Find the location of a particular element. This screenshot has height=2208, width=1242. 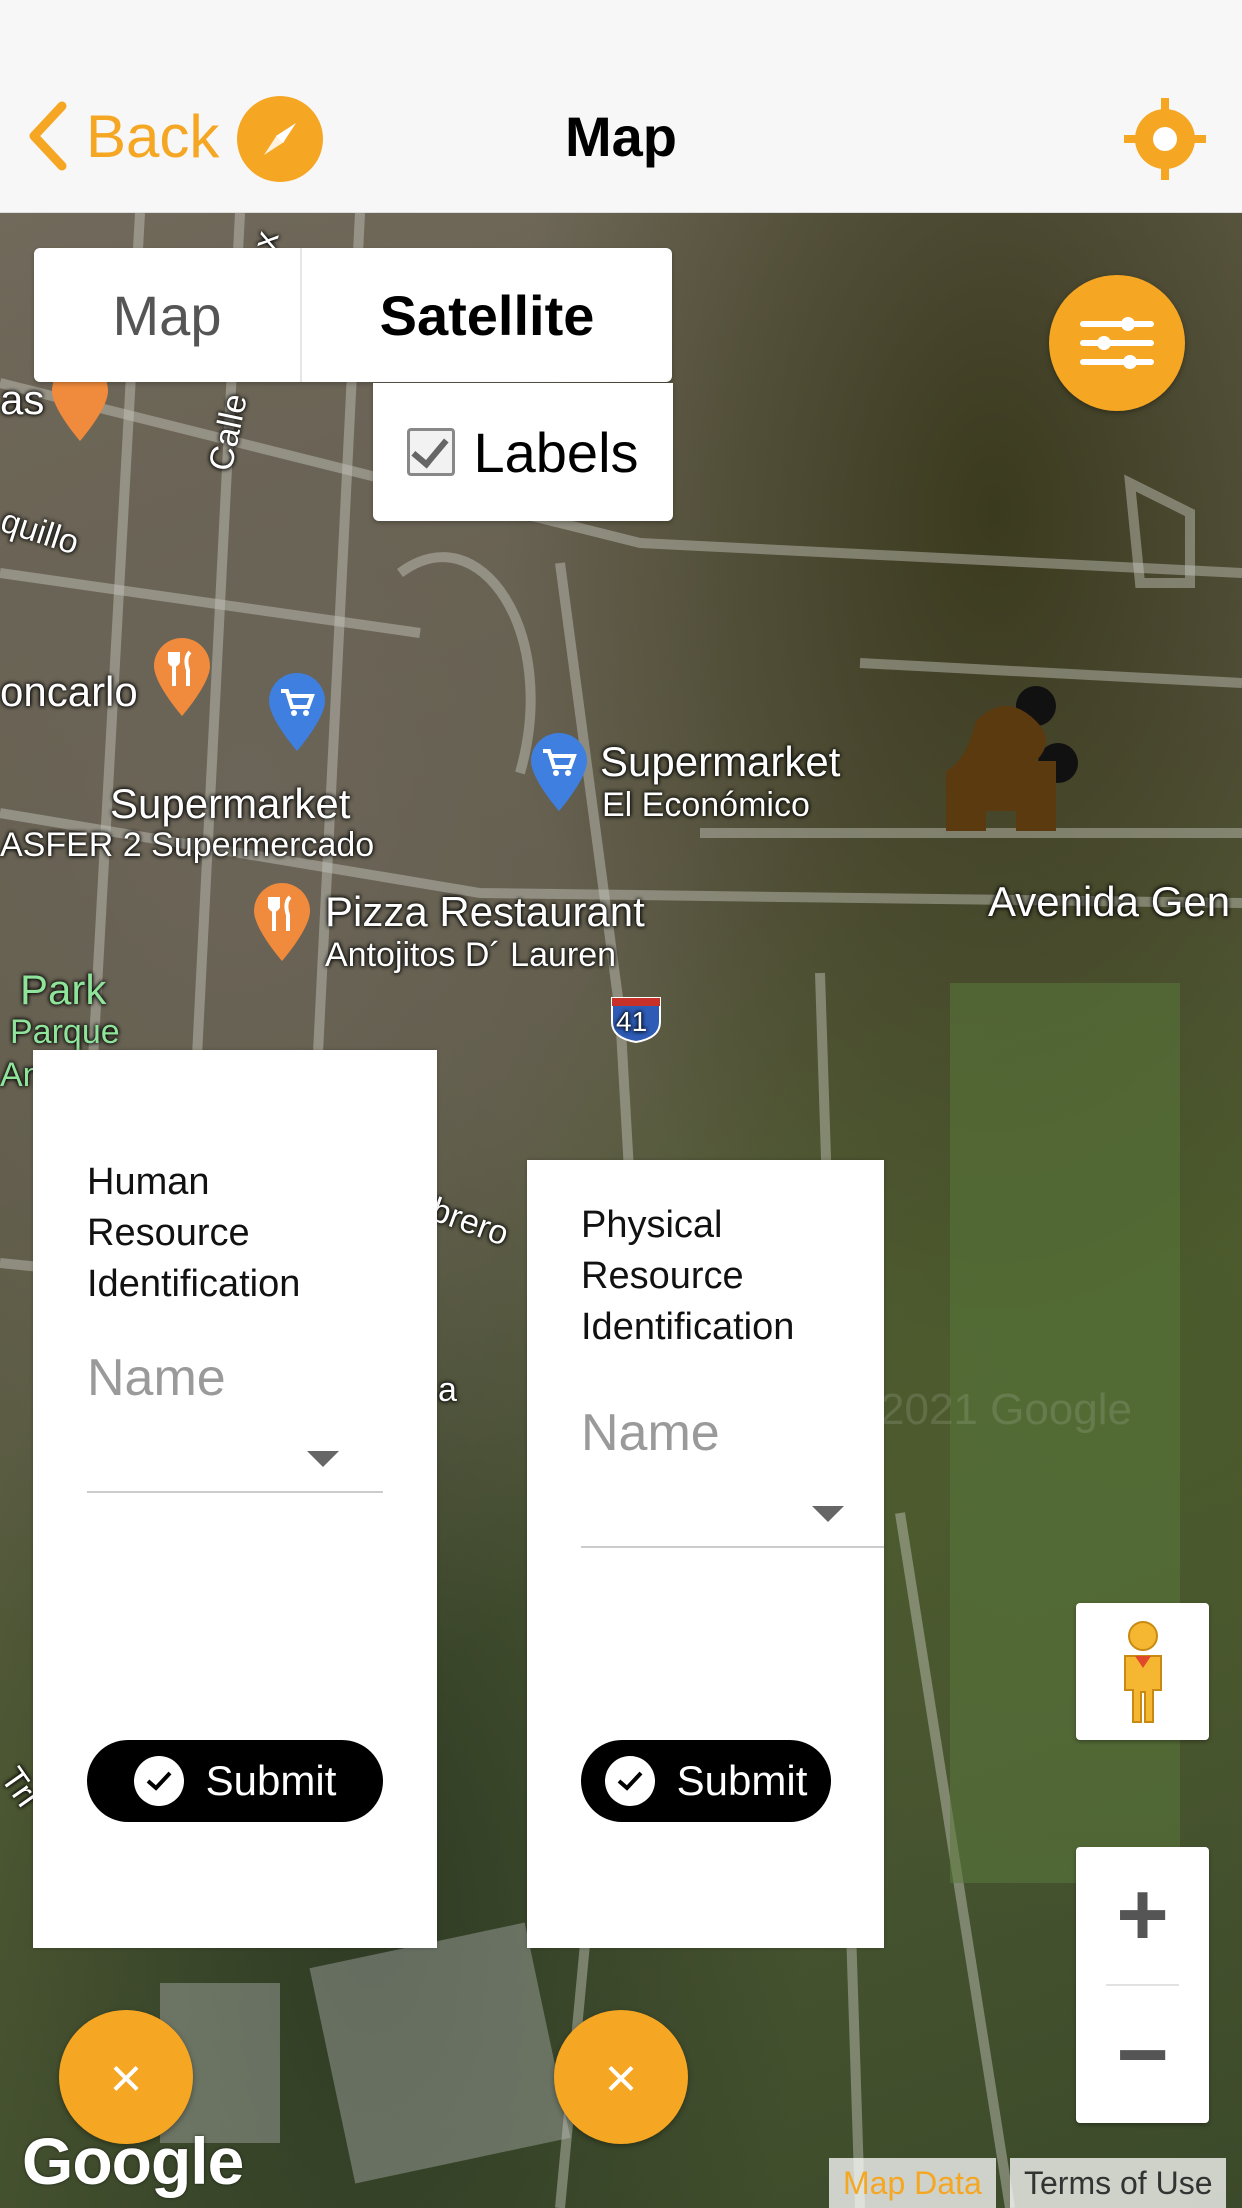

physical-card-title: Physical Resource Identification is located at coordinates (687, 1276).